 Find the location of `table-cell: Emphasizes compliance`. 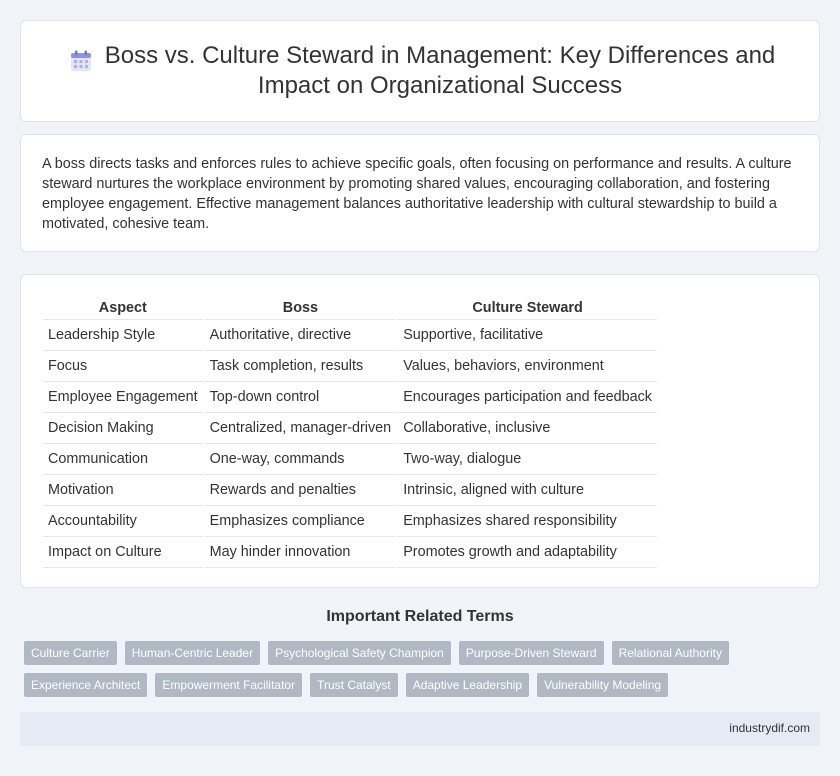

table-cell: Emphasizes compliance is located at coordinates (301, 521).